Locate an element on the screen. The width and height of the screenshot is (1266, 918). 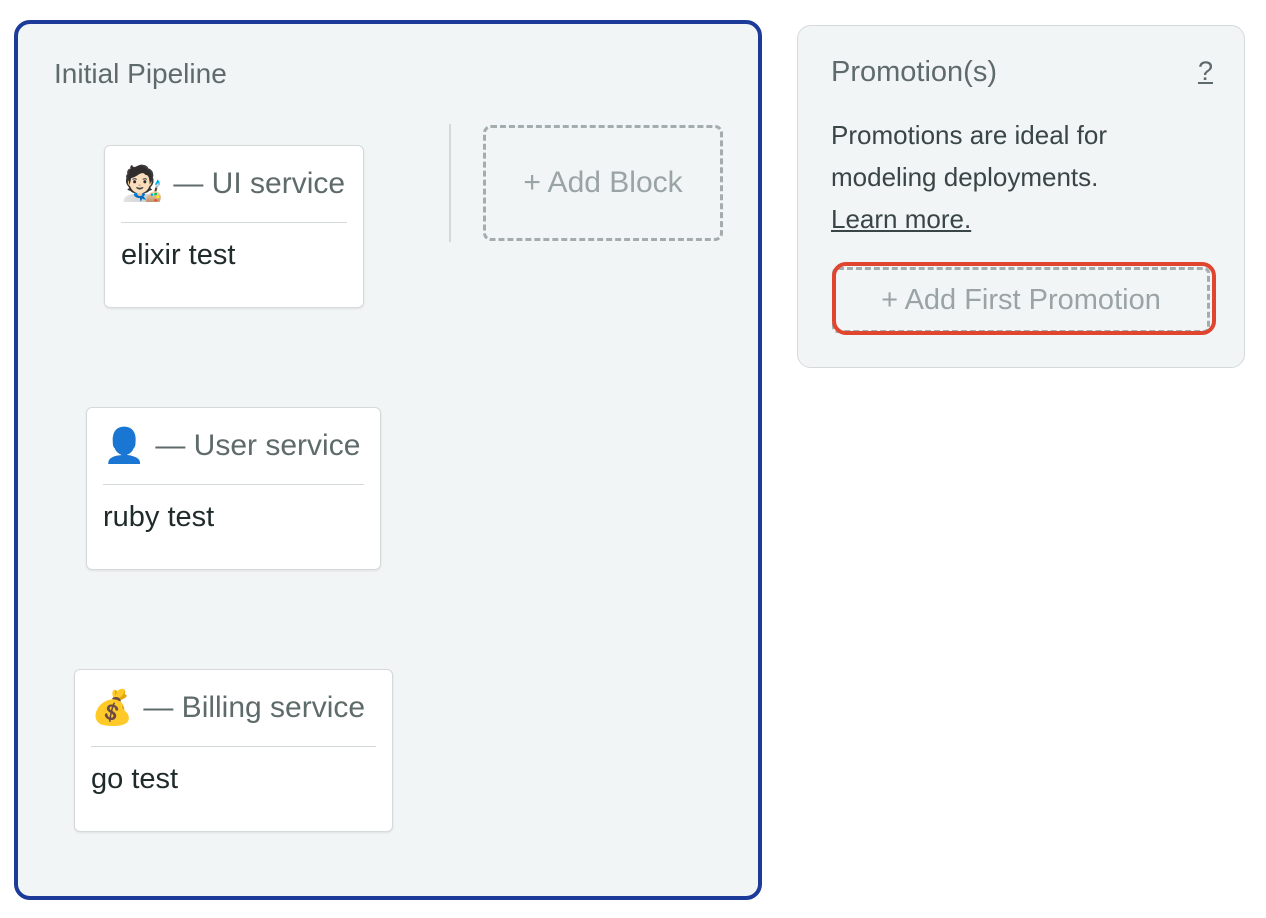
learn-more-link: Learn more. is located at coordinates (901, 219).